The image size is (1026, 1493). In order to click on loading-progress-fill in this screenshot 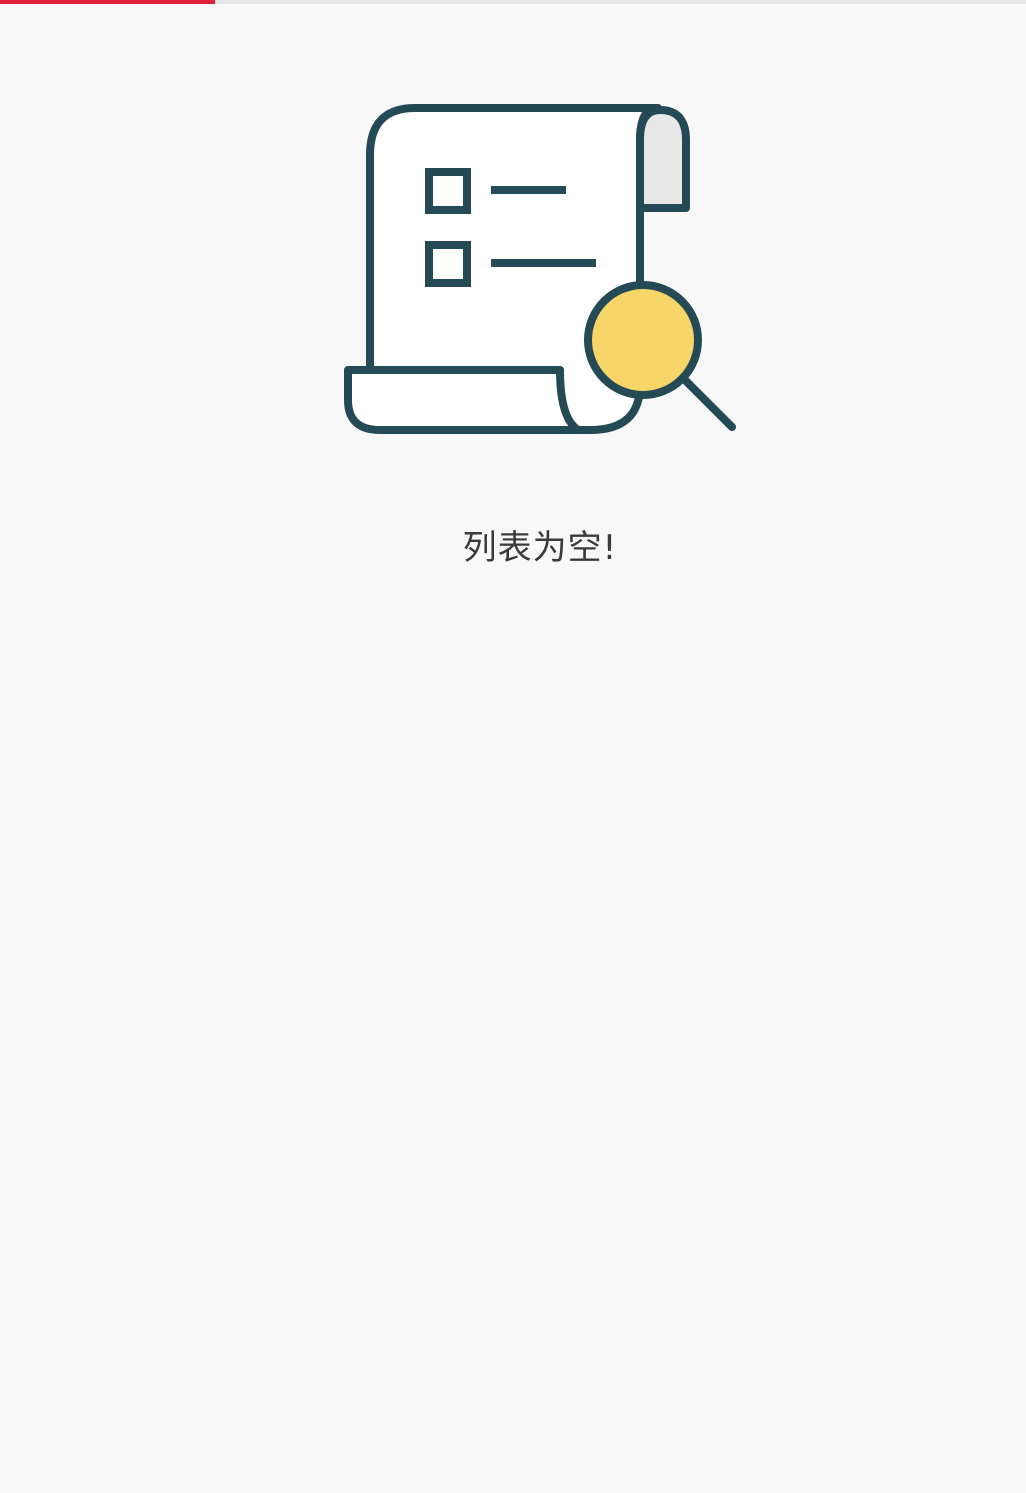, I will do `click(108, 2)`.